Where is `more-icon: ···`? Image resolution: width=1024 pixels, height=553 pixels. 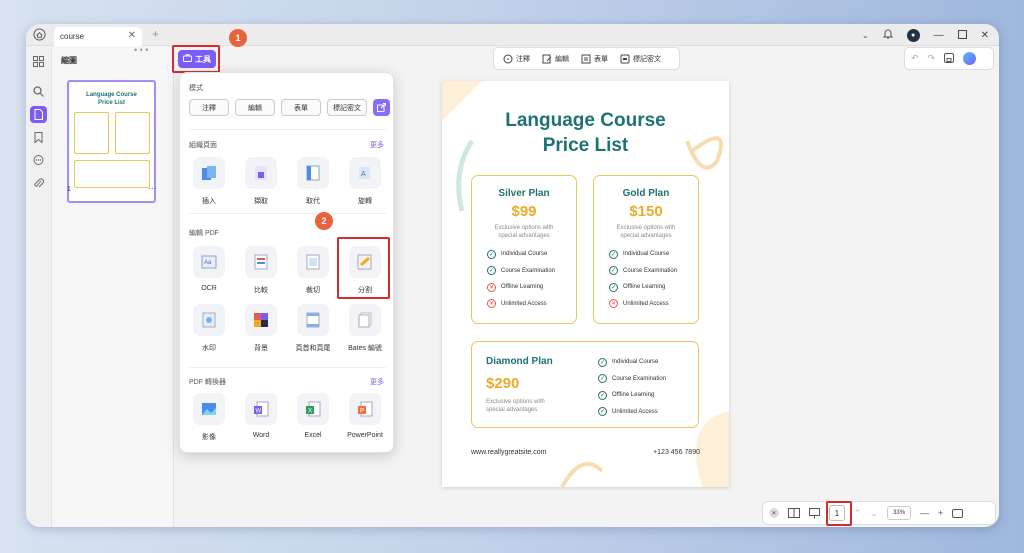
more-icon: ··· is located at coordinates (152, 188).